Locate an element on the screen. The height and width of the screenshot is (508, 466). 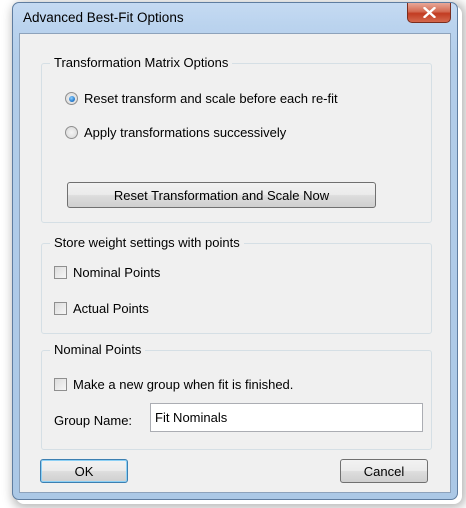
new-group-label: Make a new group when fit is finished. is located at coordinates (183, 384).